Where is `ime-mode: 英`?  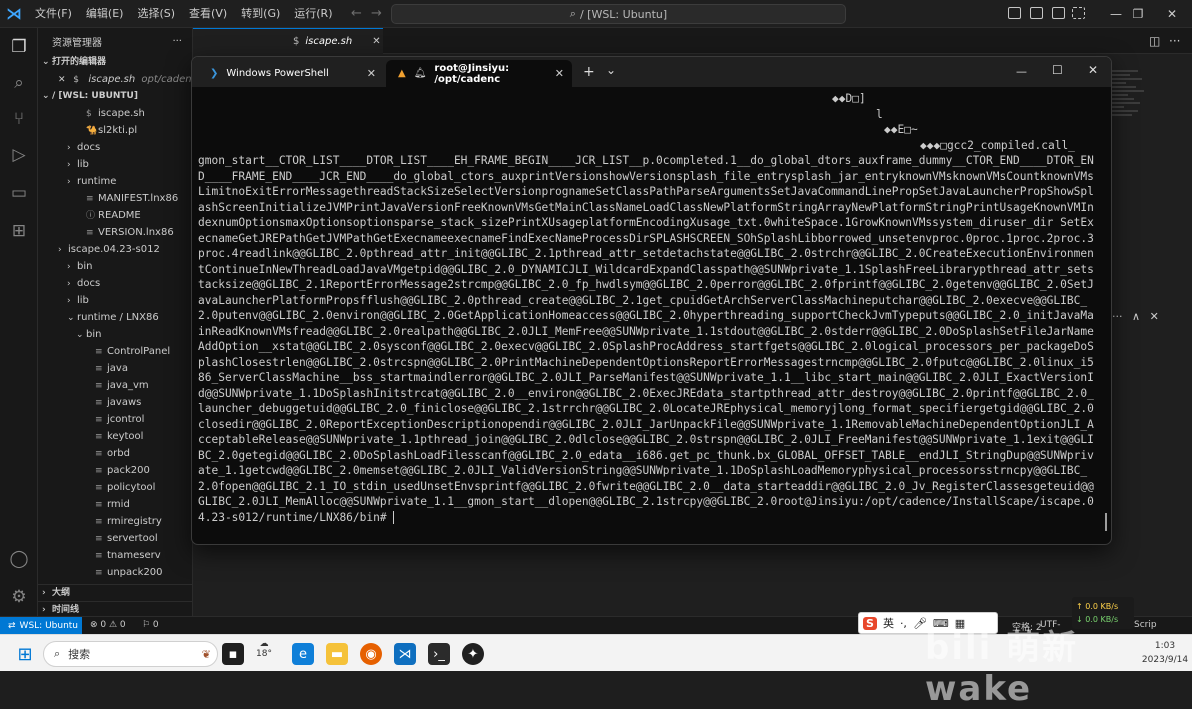 ime-mode: 英 is located at coordinates (888, 623).